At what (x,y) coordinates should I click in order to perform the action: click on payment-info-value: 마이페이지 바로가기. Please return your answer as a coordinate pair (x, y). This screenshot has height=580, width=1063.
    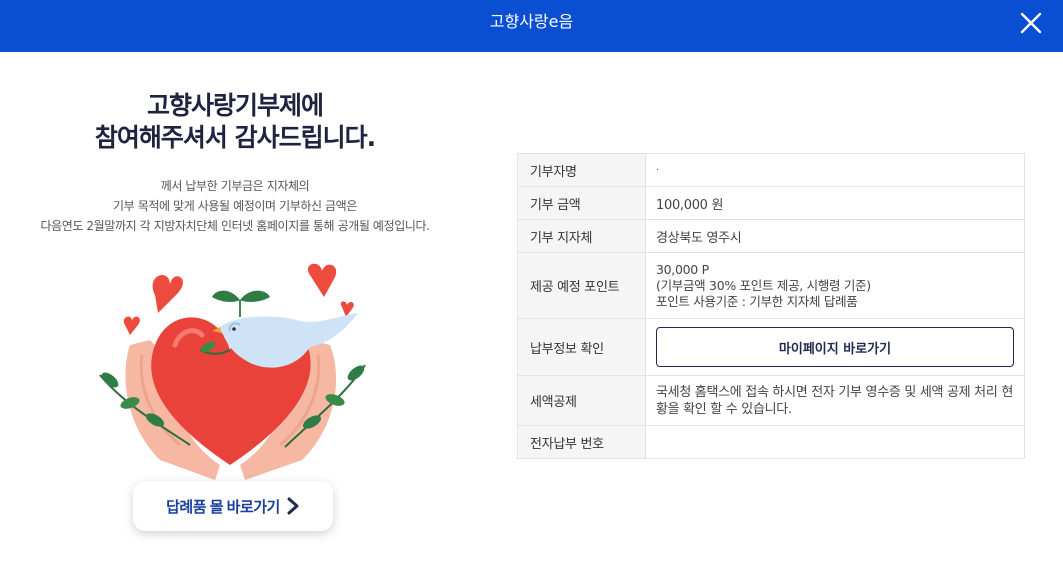
    Looking at the image, I should click on (835, 347).